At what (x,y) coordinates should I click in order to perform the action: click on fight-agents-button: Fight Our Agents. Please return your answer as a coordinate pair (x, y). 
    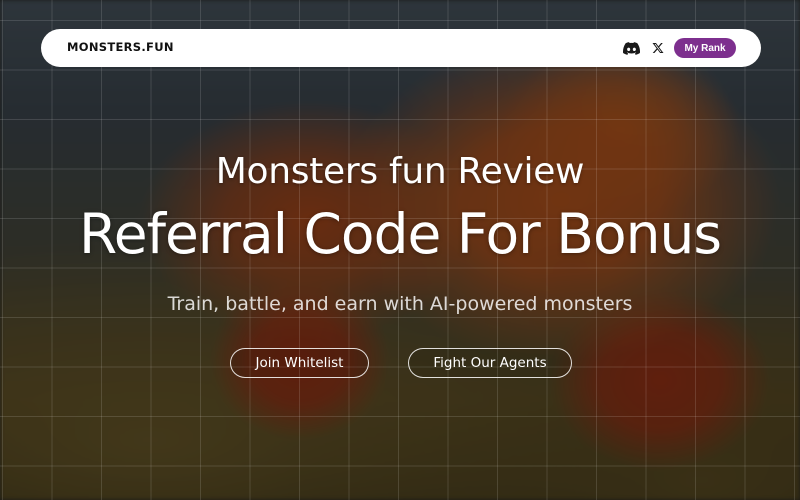
    Looking at the image, I should click on (490, 363).